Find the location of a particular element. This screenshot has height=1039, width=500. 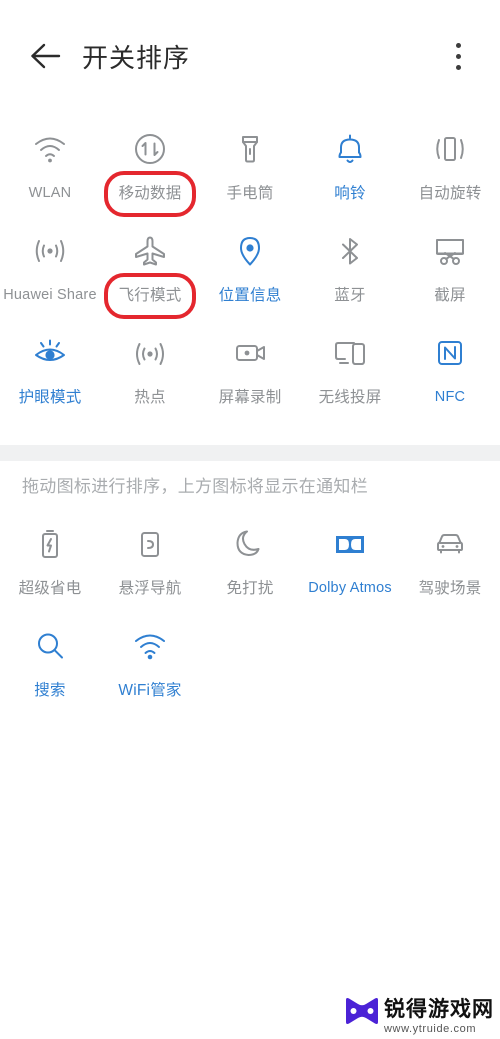

nfc-icon is located at coordinates (450, 353).